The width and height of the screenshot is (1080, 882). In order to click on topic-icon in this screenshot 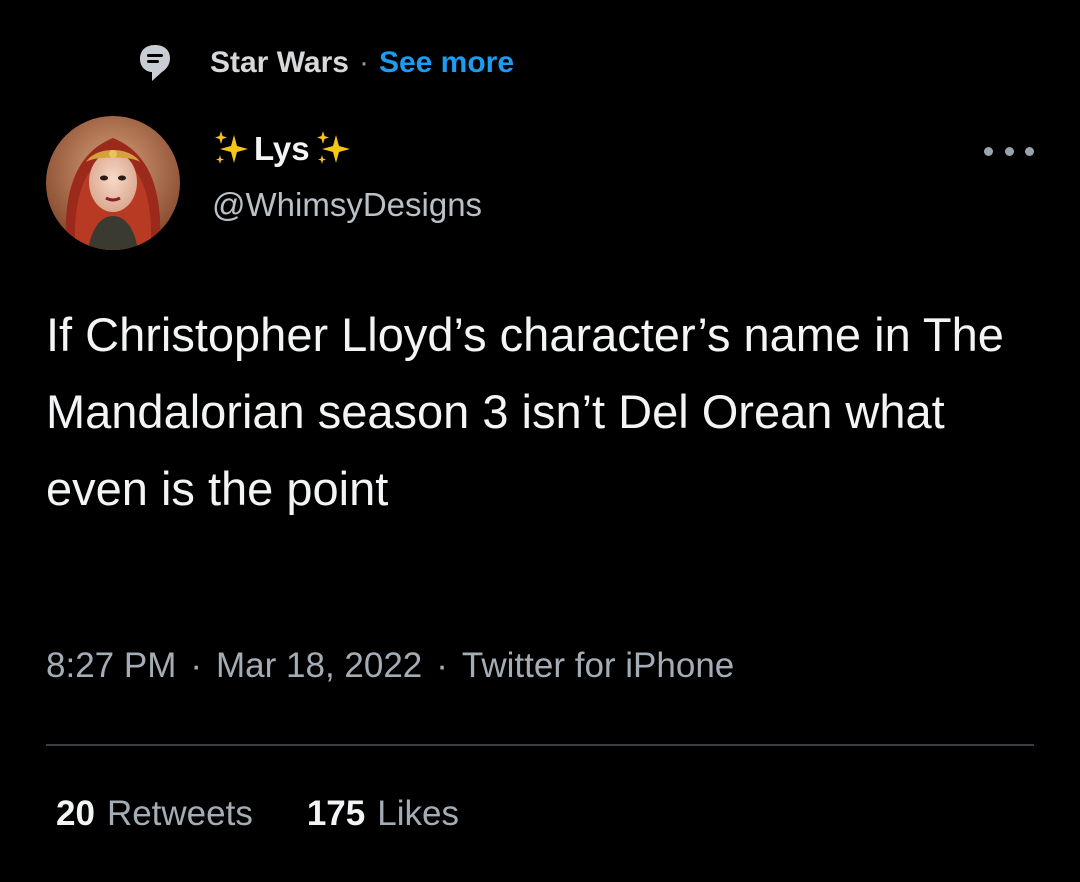, I will do `click(155, 63)`.